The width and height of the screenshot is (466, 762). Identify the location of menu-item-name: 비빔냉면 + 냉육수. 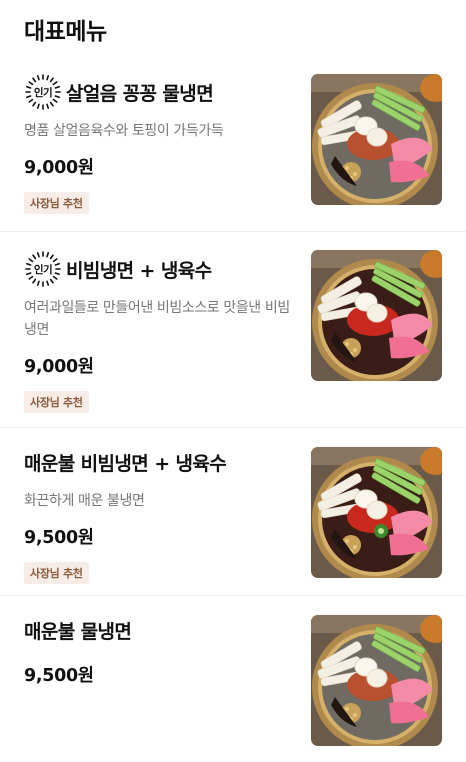
(139, 270).